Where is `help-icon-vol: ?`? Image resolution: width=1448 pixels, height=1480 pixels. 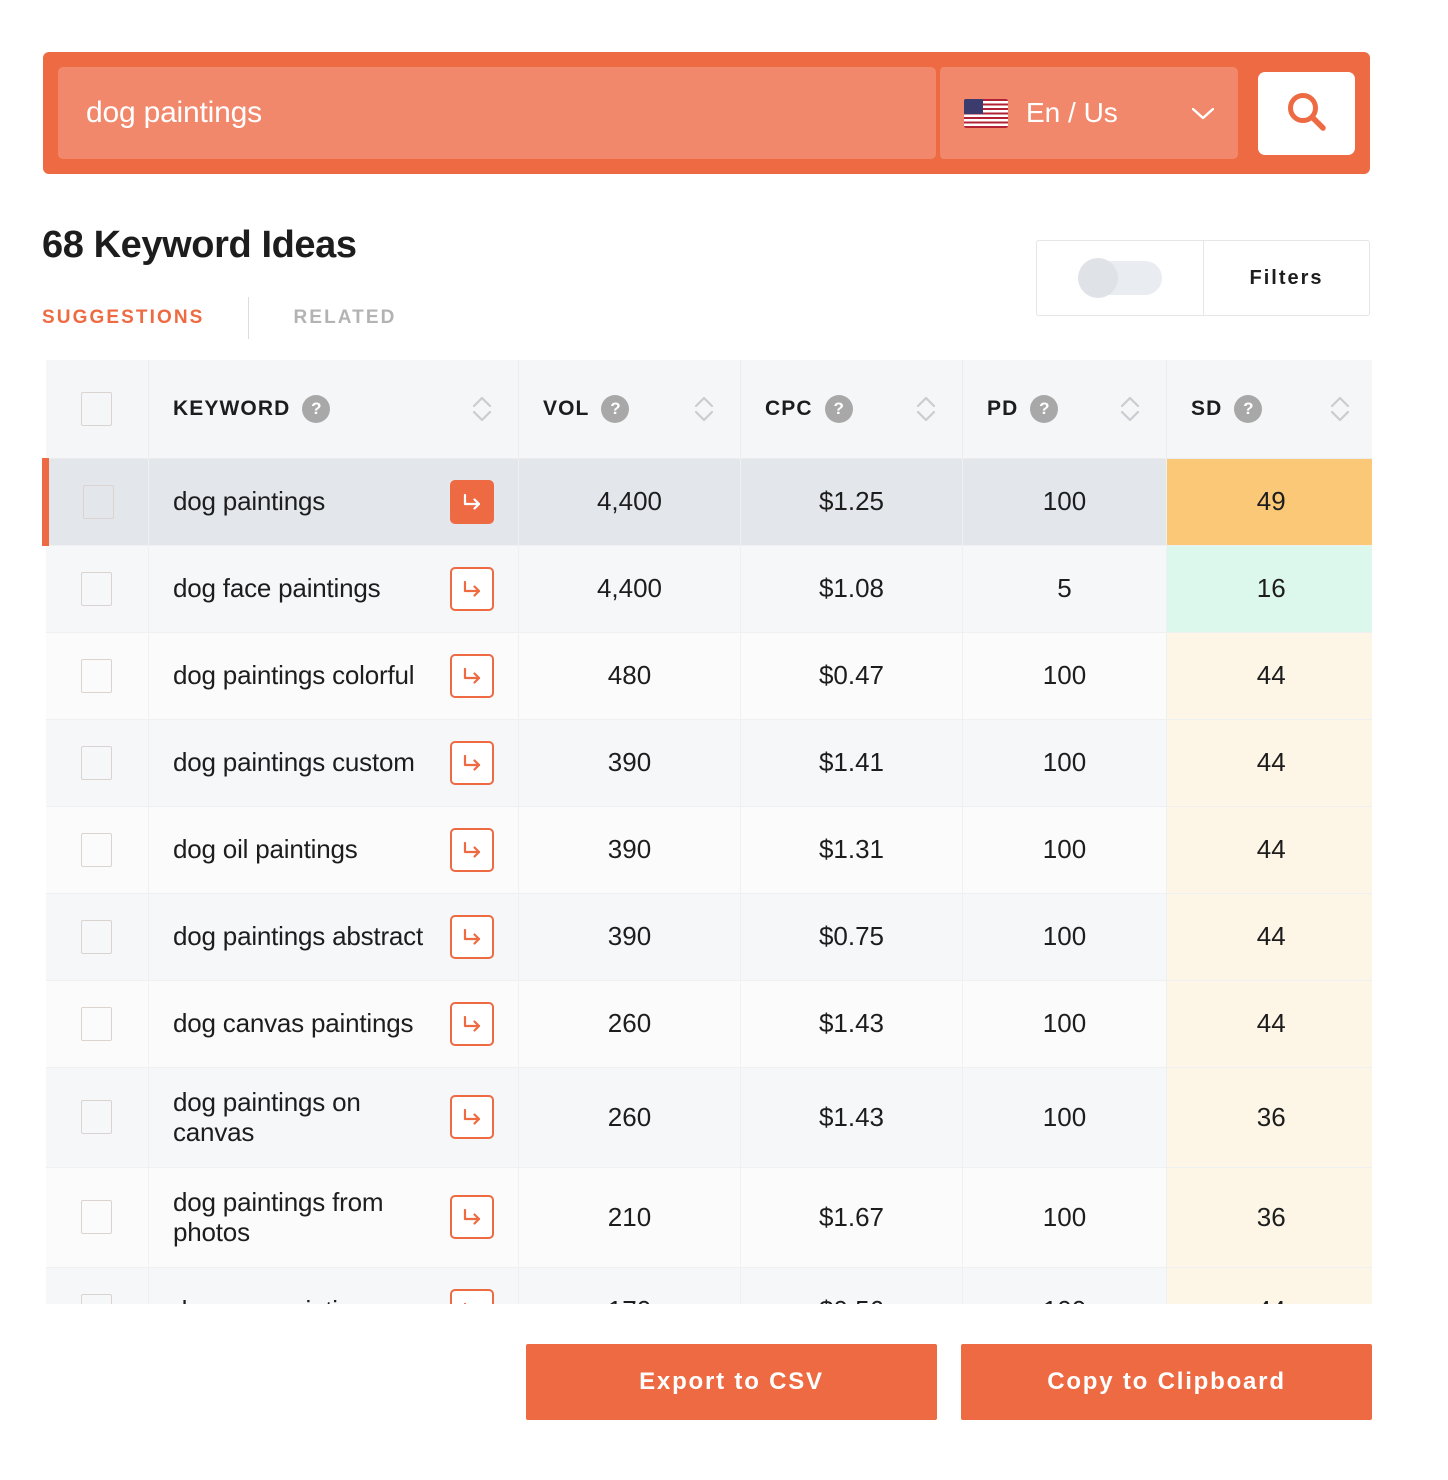
help-icon-vol: ? is located at coordinates (615, 408).